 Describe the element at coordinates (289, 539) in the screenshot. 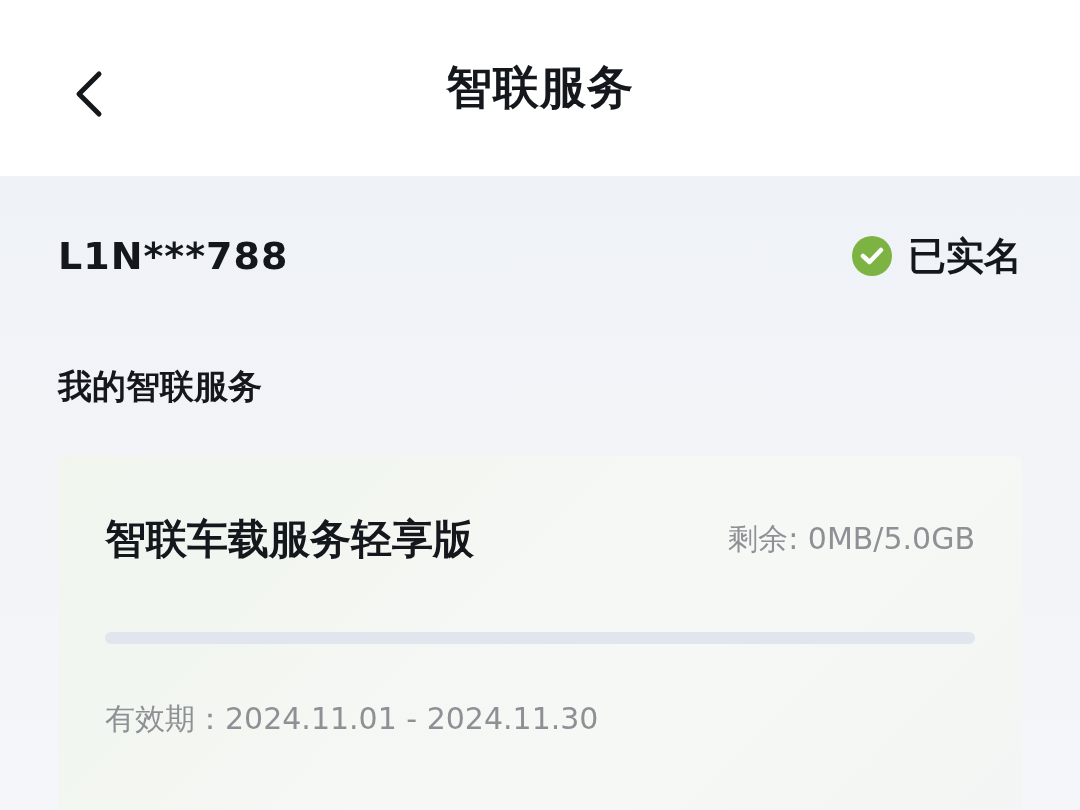

I see `plan-name: 智联车载服务轻享版` at that location.